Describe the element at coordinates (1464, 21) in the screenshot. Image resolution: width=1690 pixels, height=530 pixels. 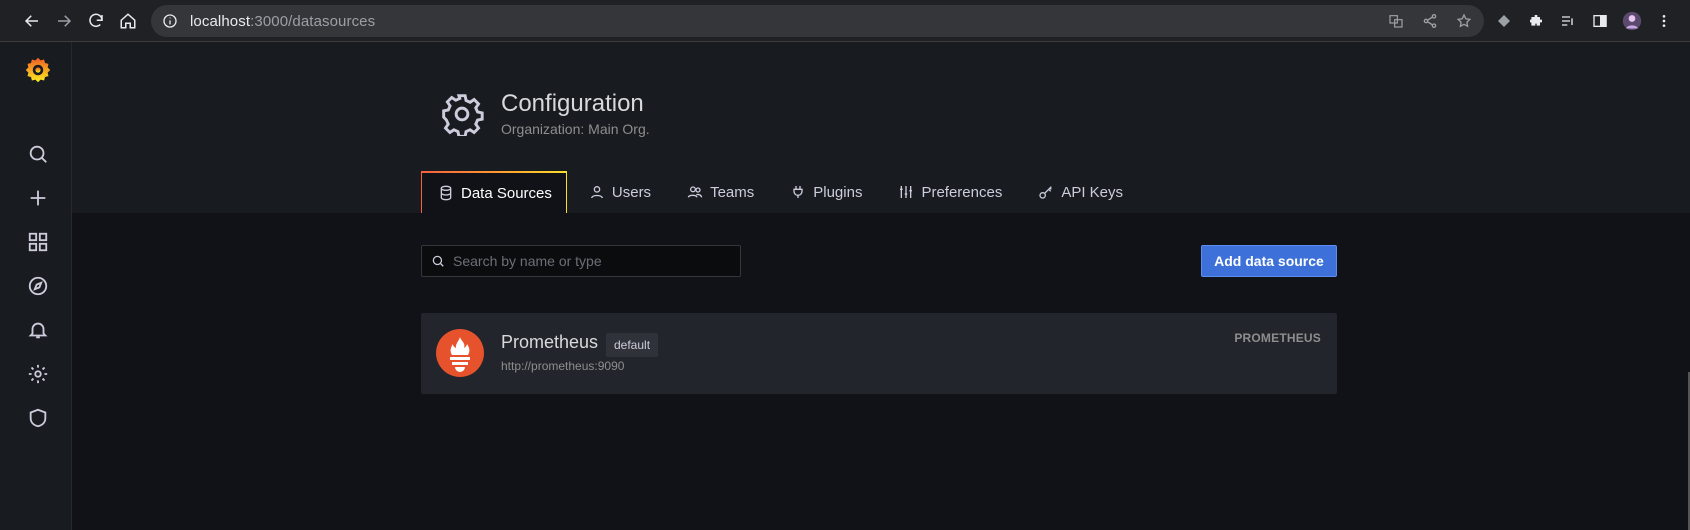
I see `bookmark-star-icon` at that location.